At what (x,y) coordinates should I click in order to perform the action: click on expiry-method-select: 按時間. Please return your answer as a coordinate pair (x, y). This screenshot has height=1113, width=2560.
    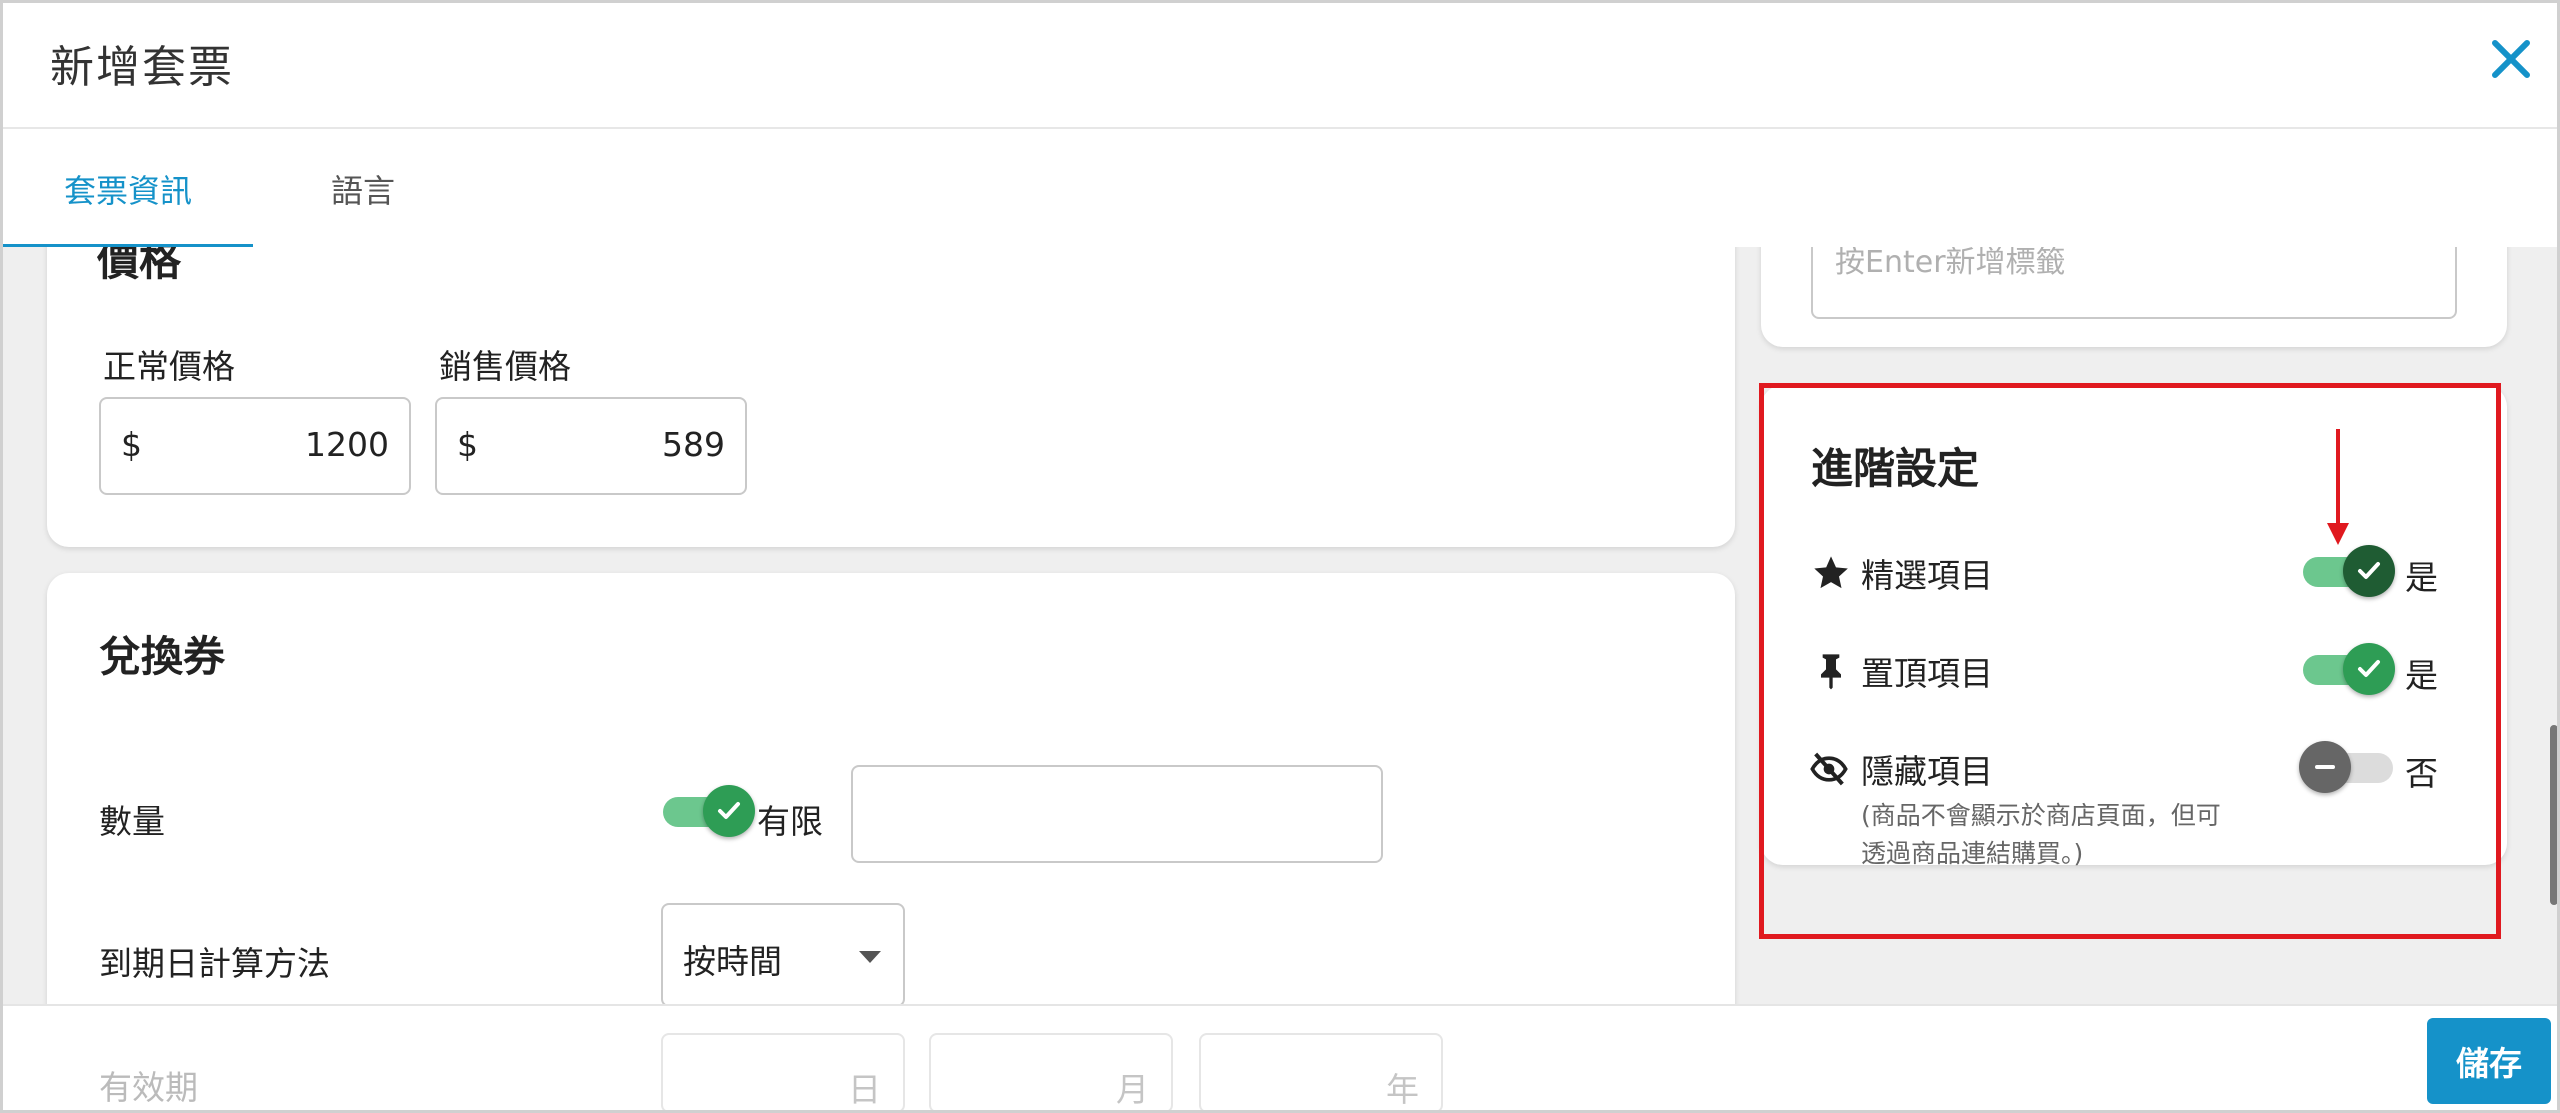
    Looking at the image, I should click on (783, 953).